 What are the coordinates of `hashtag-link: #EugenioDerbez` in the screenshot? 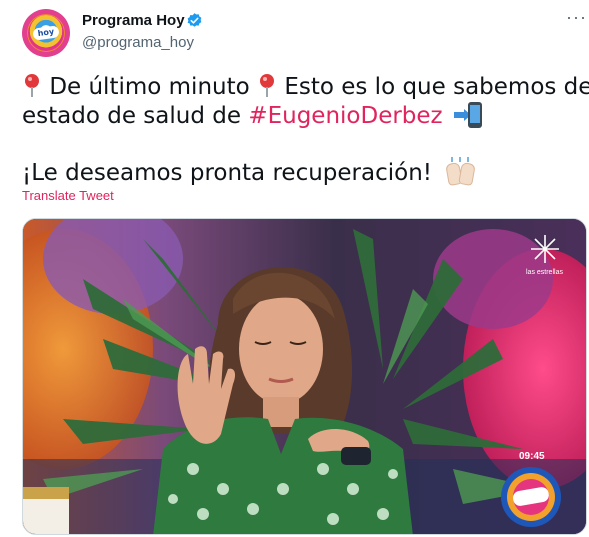 It's located at (345, 116).